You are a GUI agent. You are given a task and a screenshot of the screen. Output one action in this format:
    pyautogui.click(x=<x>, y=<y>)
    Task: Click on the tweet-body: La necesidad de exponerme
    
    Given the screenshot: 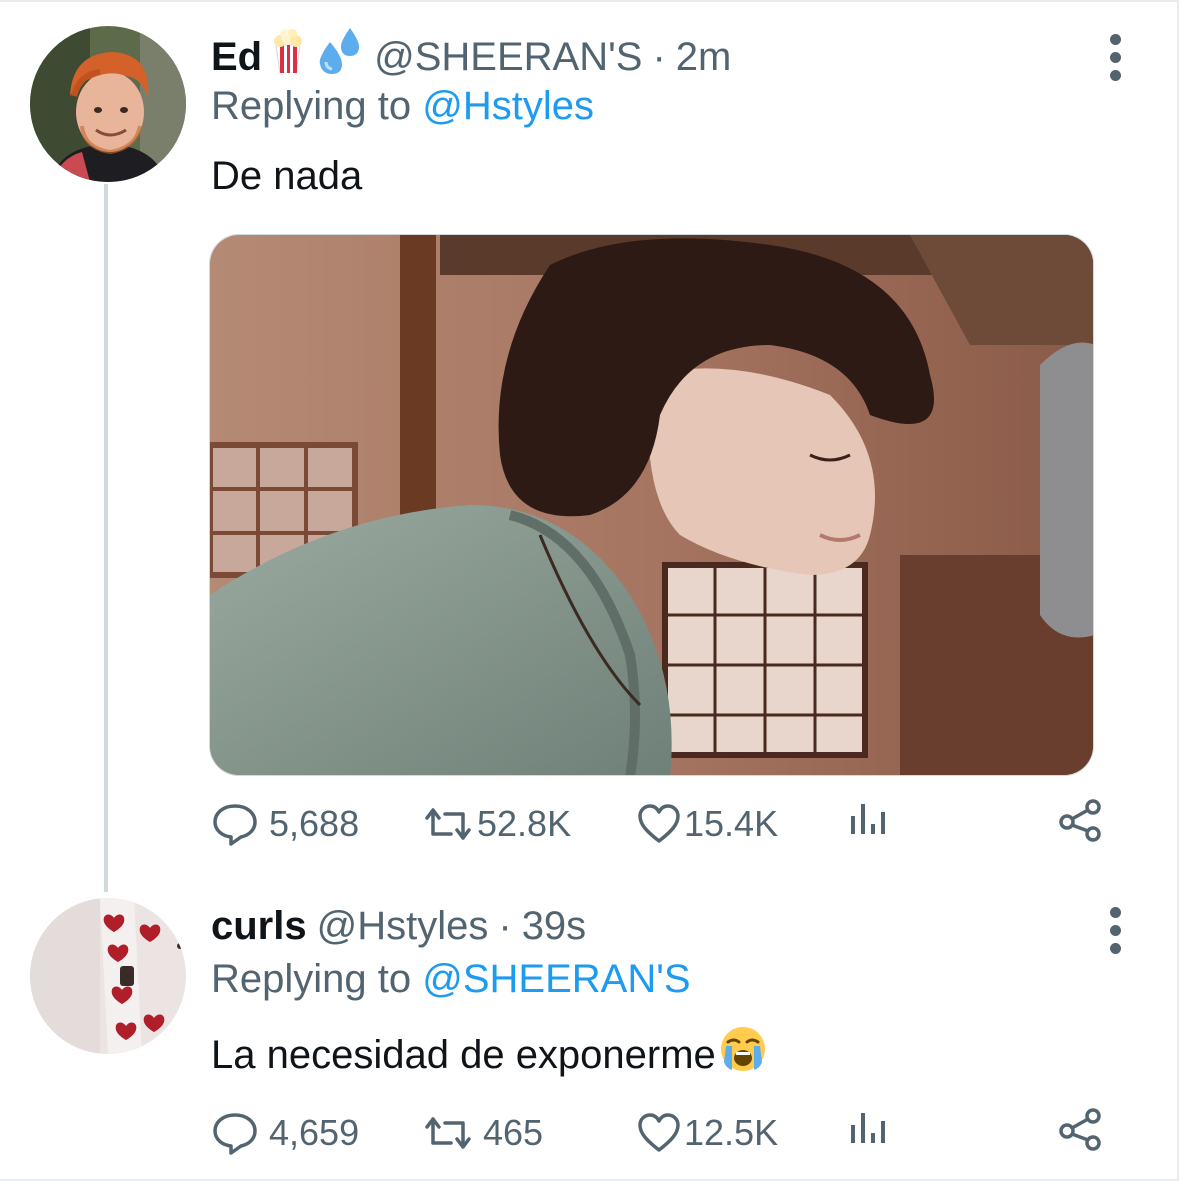 What is the action you would take?
    pyautogui.click(x=463, y=1054)
    